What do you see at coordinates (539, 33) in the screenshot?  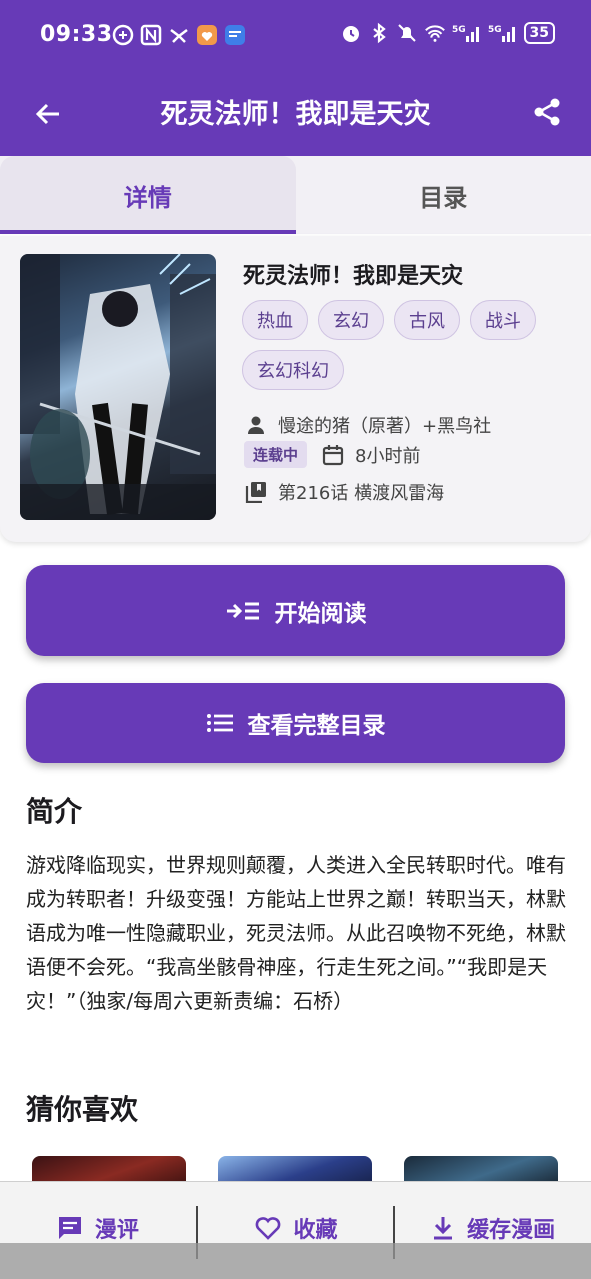 I see `battery-indicator: 35` at bounding box center [539, 33].